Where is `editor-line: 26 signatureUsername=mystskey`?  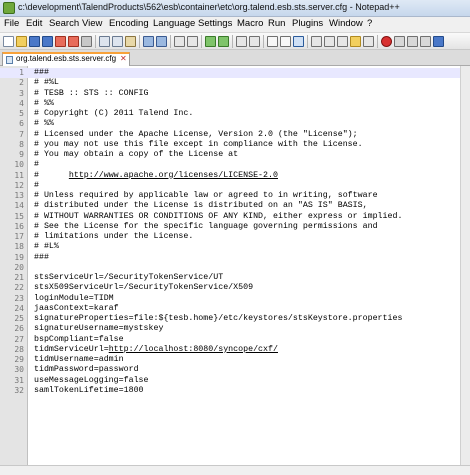
editor-line: 26 signatureUsername=mystskey is located at coordinates (230, 329).